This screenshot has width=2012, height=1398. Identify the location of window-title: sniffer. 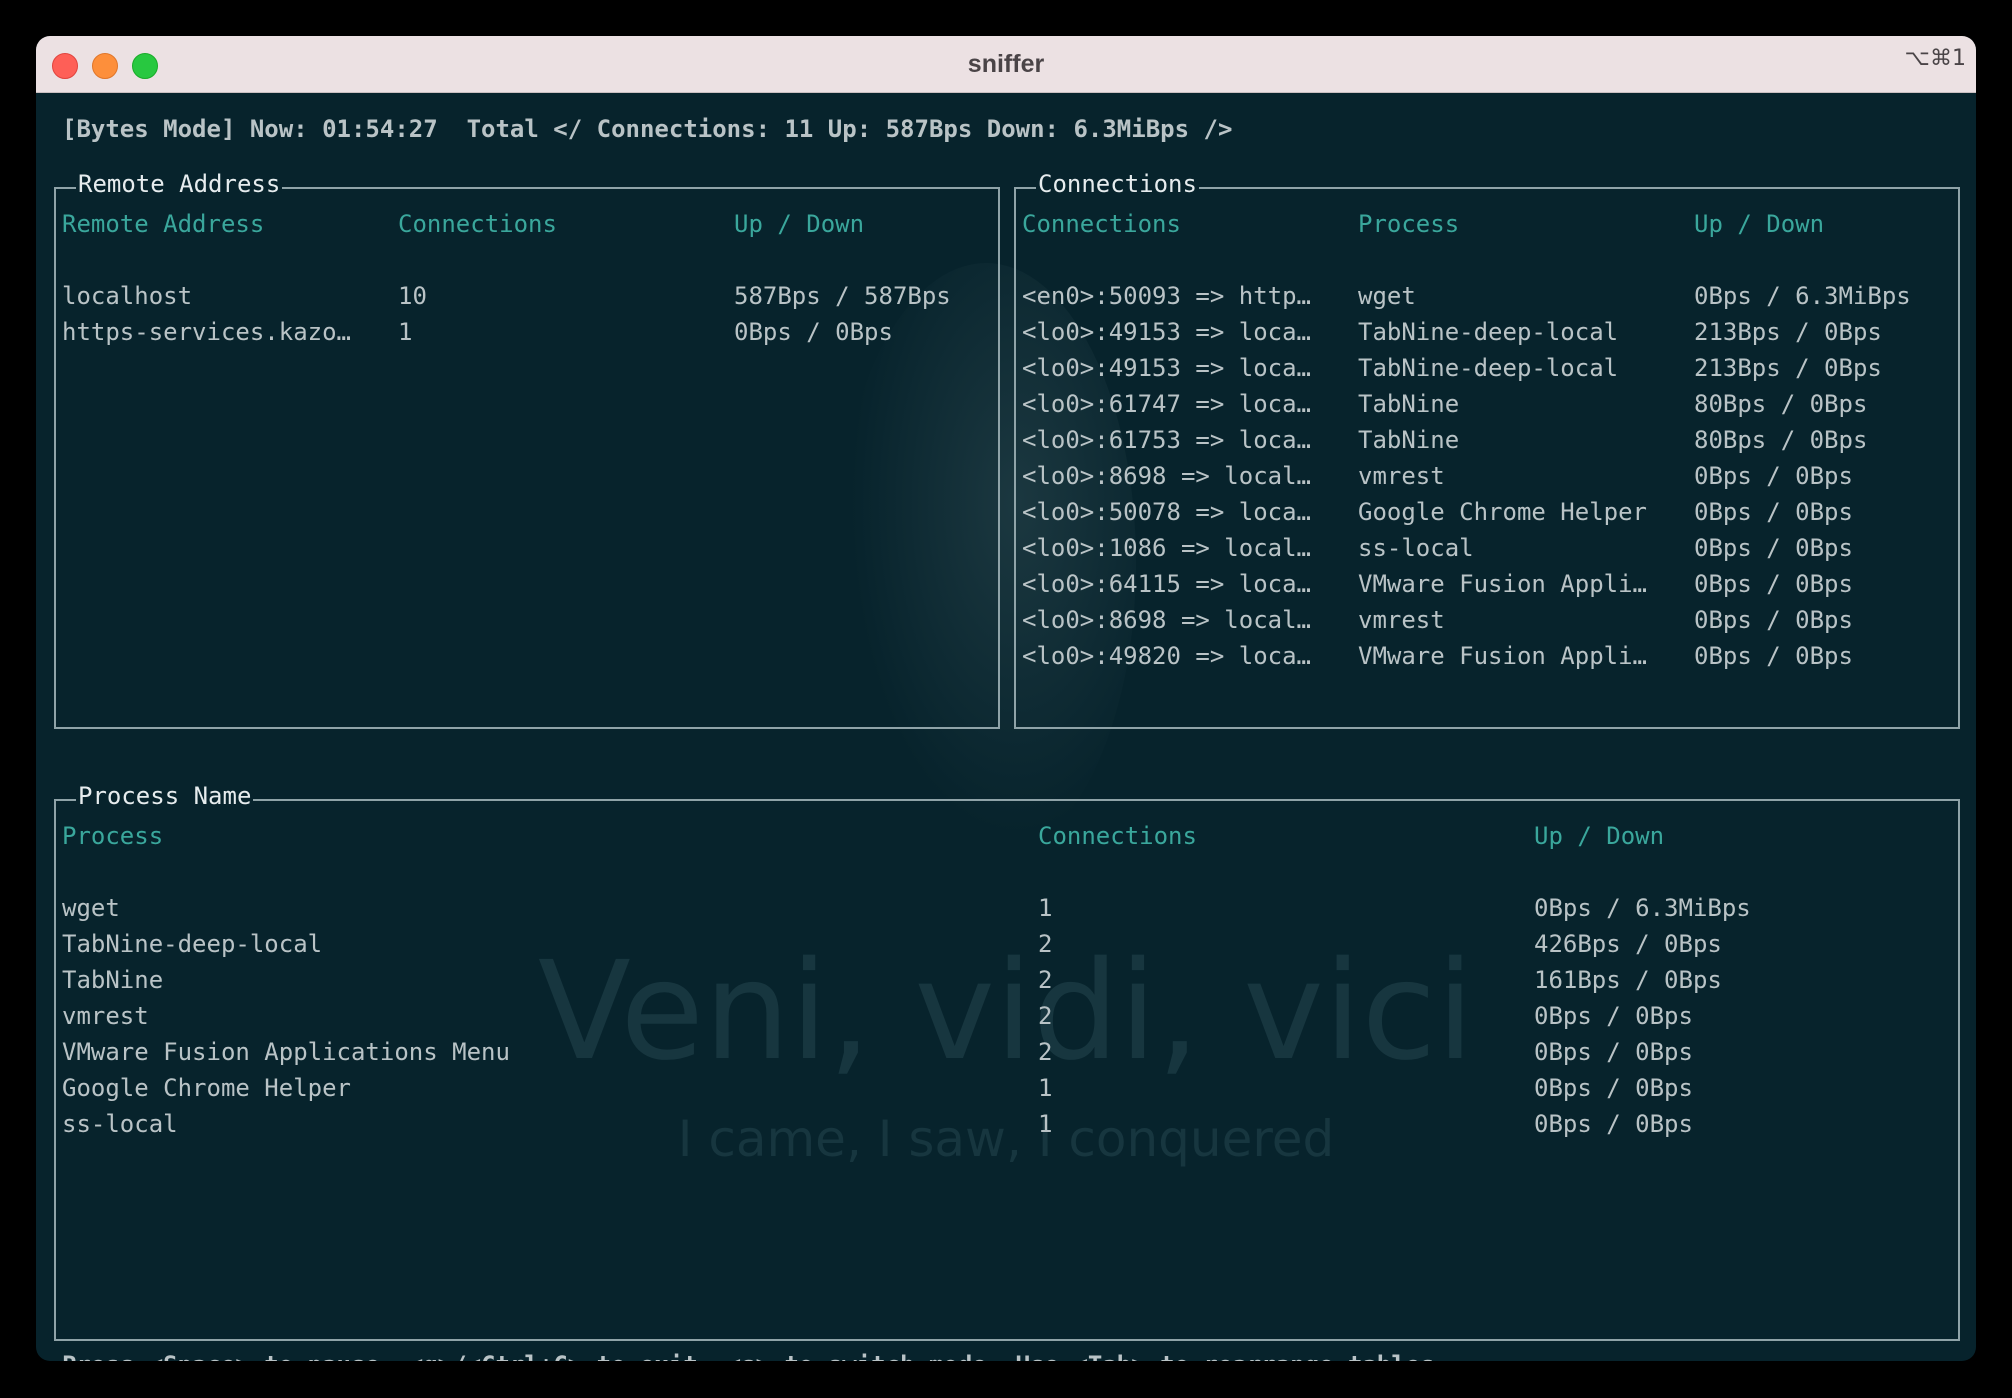
(1006, 64).